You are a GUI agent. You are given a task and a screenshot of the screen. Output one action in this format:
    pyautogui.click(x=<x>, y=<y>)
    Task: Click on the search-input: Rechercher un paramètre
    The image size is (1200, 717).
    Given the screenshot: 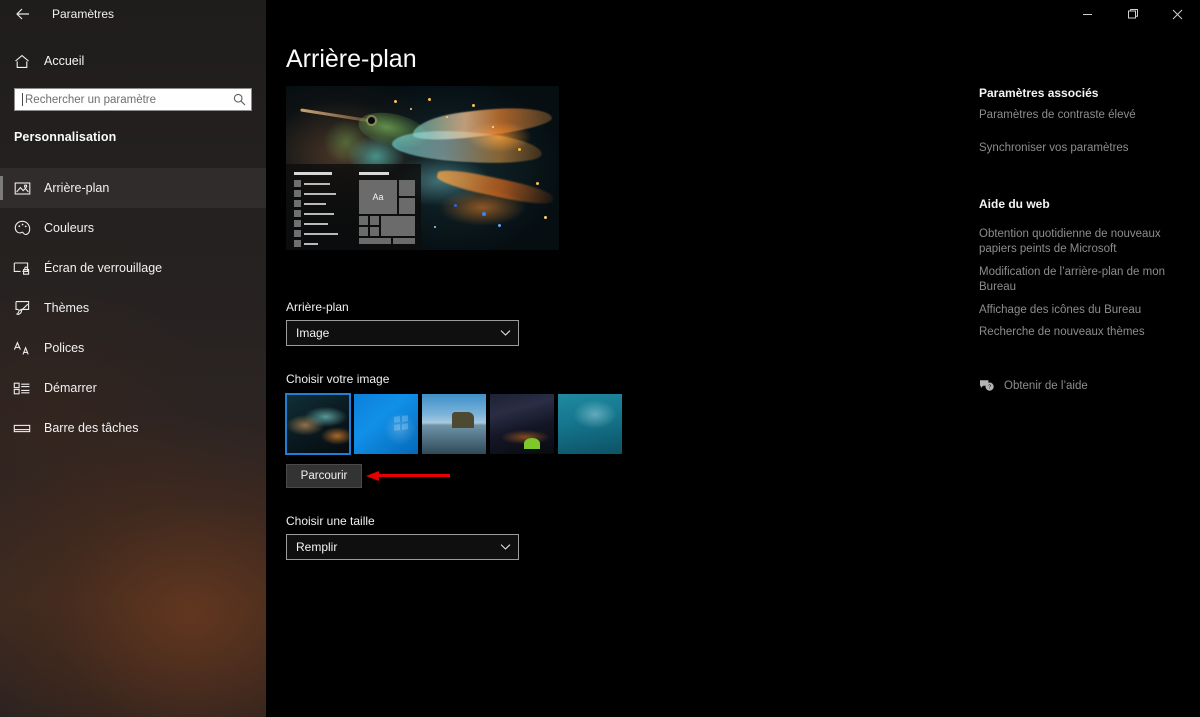 What is the action you would take?
    pyautogui.click(x=133, y=99)
    